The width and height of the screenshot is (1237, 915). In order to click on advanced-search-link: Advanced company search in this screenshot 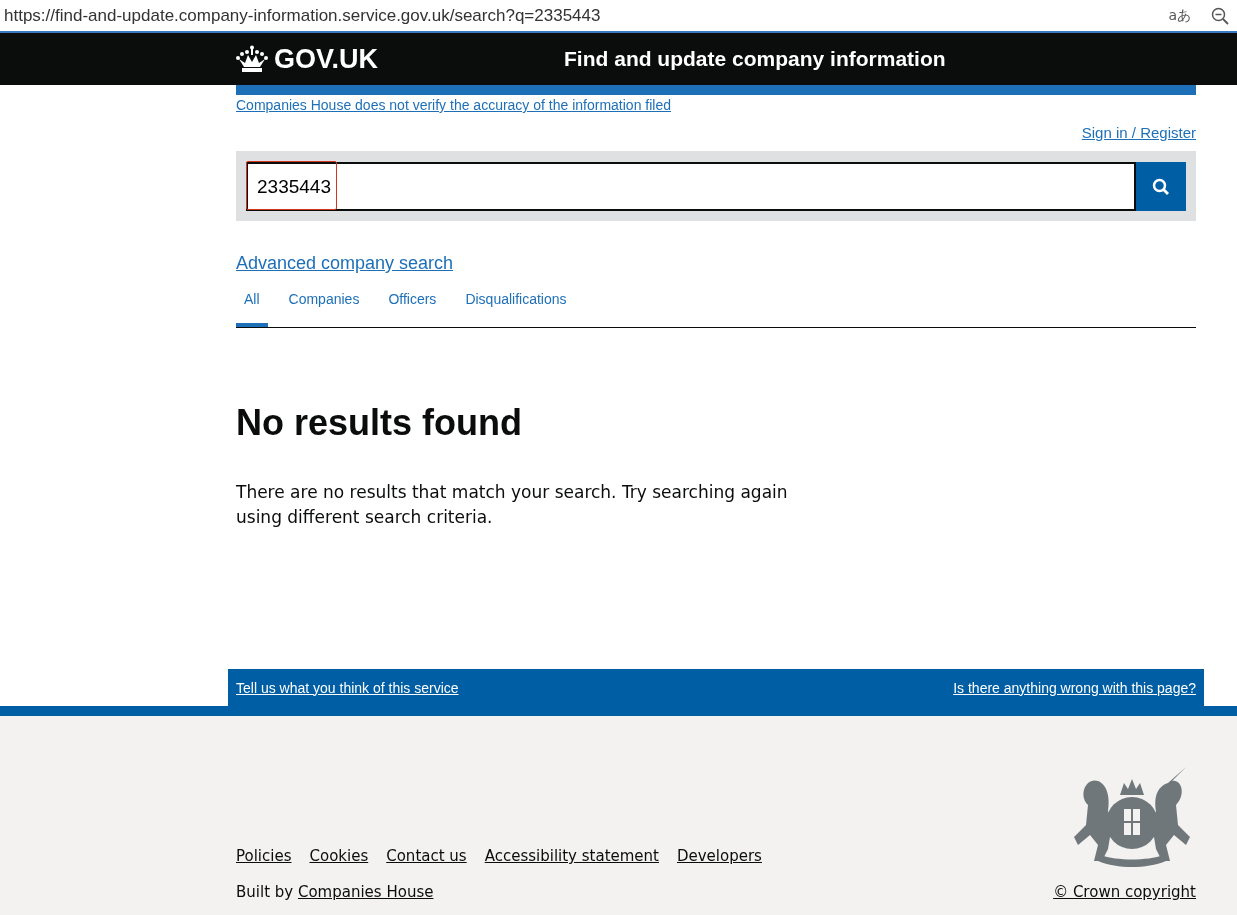, I will do `click(345, 263)`.